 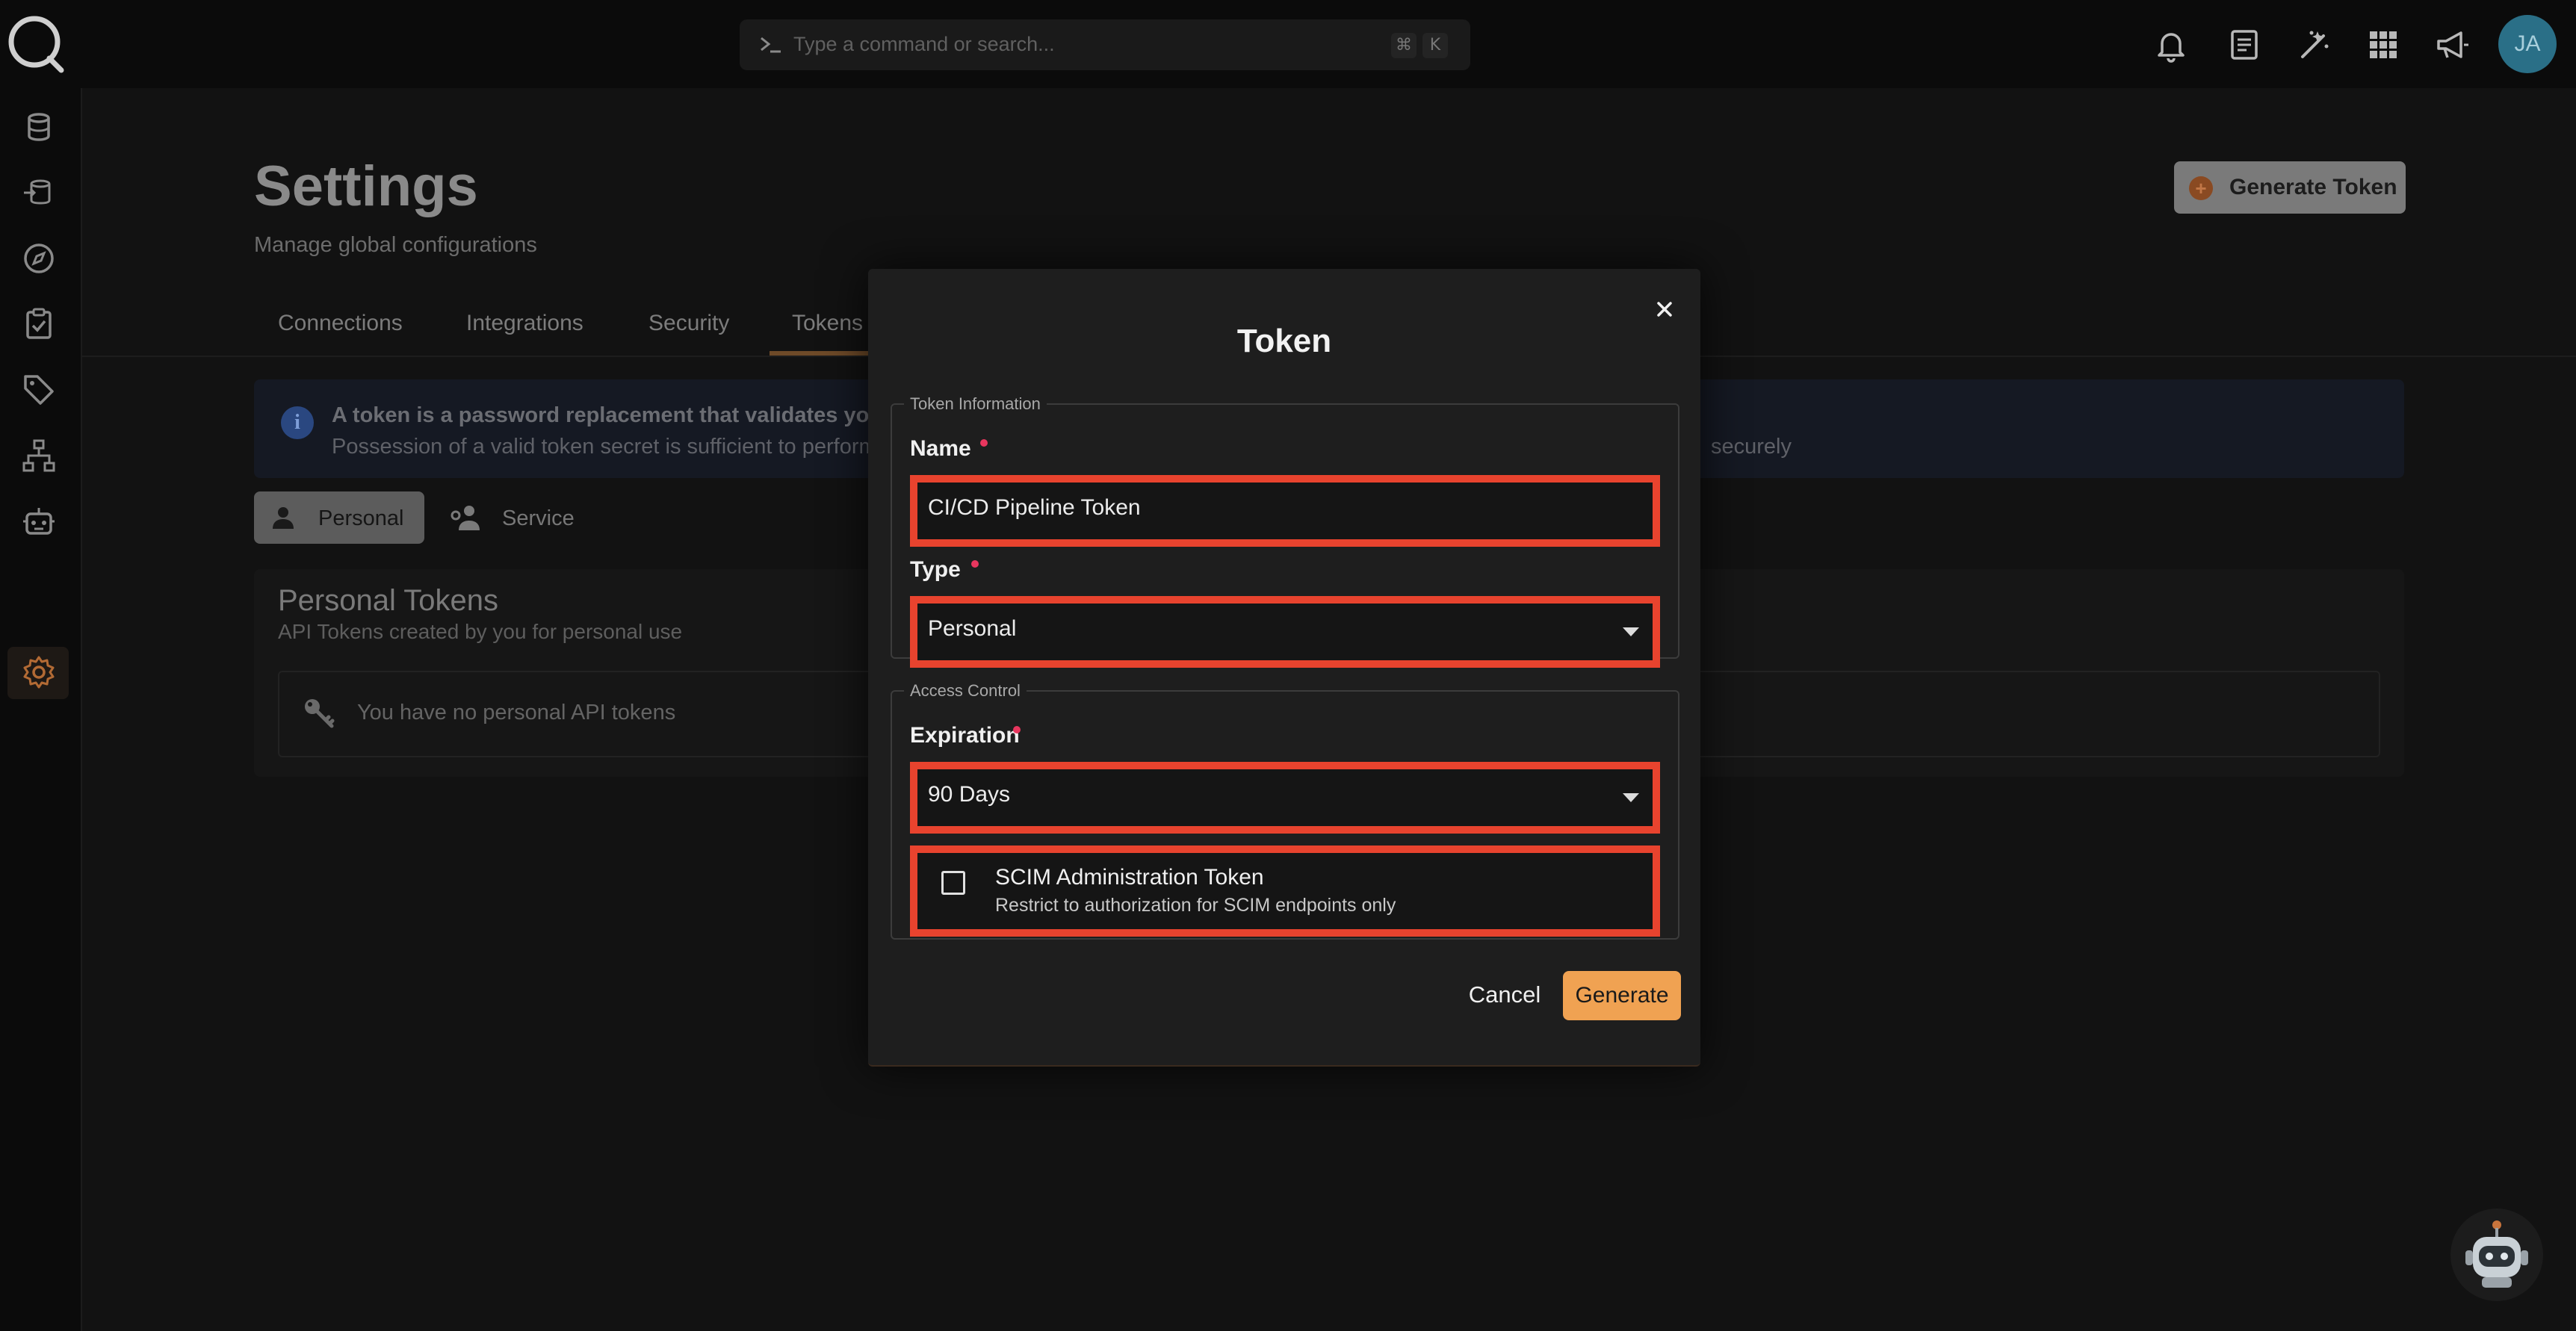 I want to click on user-avatar: JA, so click(x=2527, y=44).